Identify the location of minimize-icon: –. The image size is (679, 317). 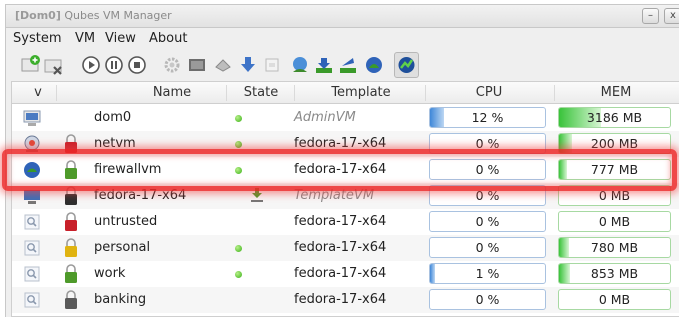
(650, 15).